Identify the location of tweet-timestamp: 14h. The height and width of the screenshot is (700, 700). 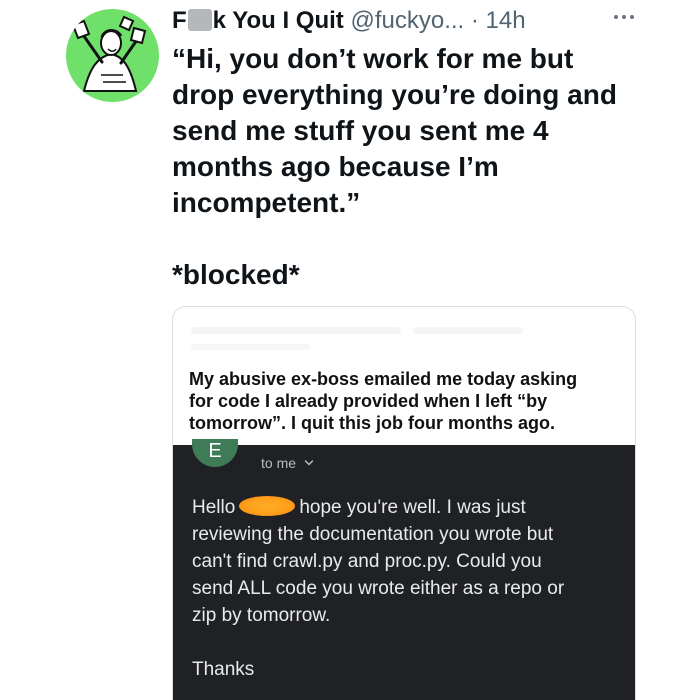
(506, 20).